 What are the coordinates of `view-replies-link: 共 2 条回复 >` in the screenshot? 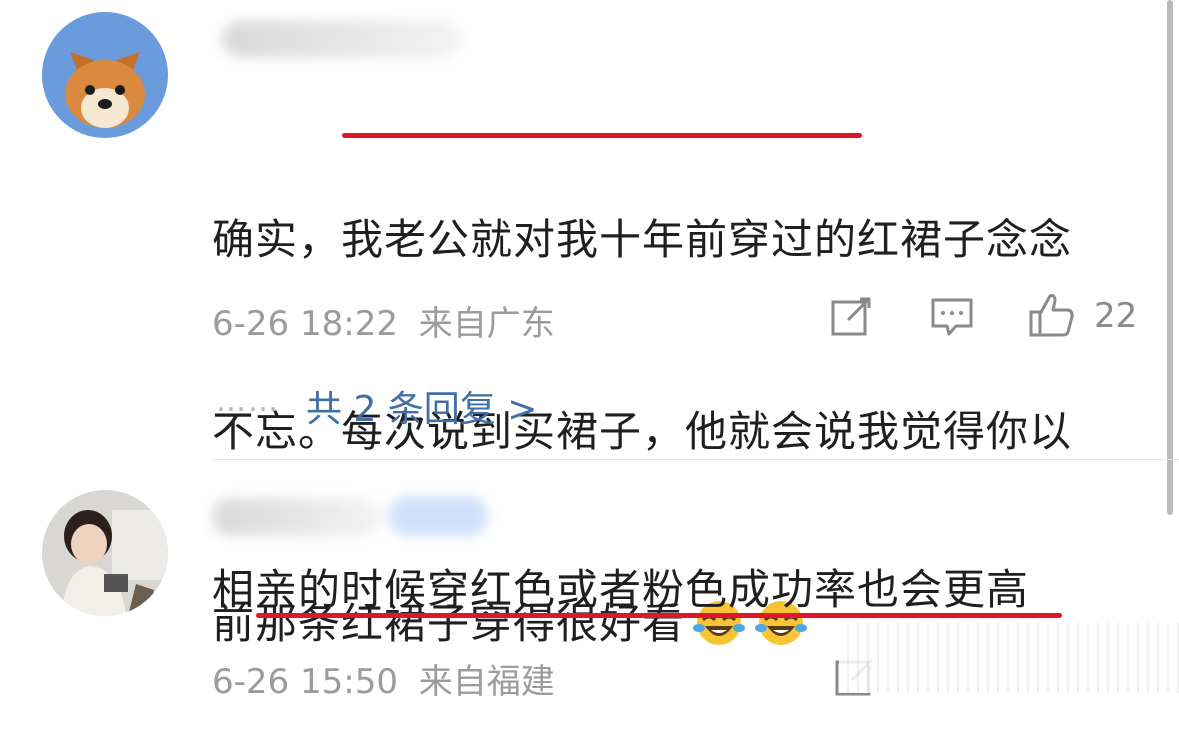 It's located at (421, 406).